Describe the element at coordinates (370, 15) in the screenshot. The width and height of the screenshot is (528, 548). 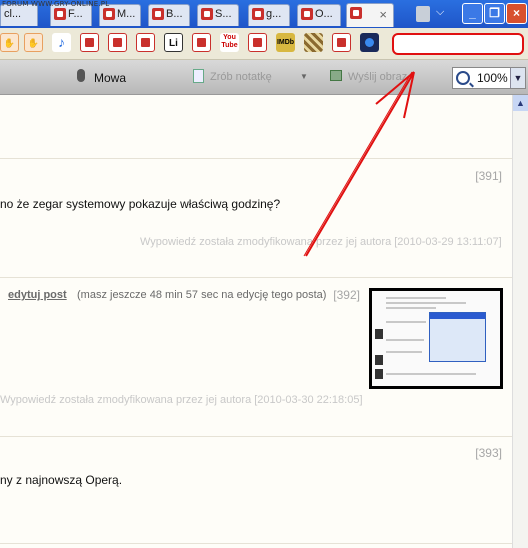
I see `tab-active: ×` at that location.